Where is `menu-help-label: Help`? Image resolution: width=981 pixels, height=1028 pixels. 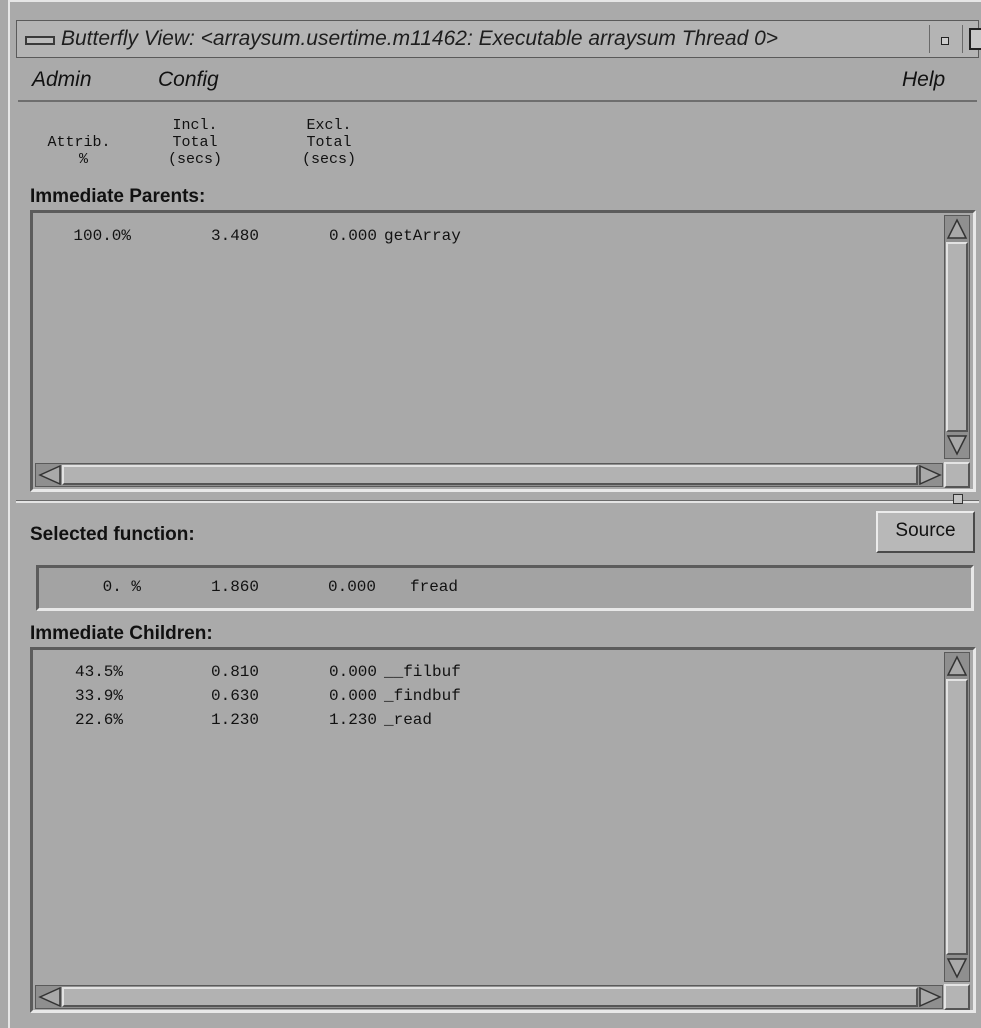 menu-help-label: Help is located at coordinates (924, 79).